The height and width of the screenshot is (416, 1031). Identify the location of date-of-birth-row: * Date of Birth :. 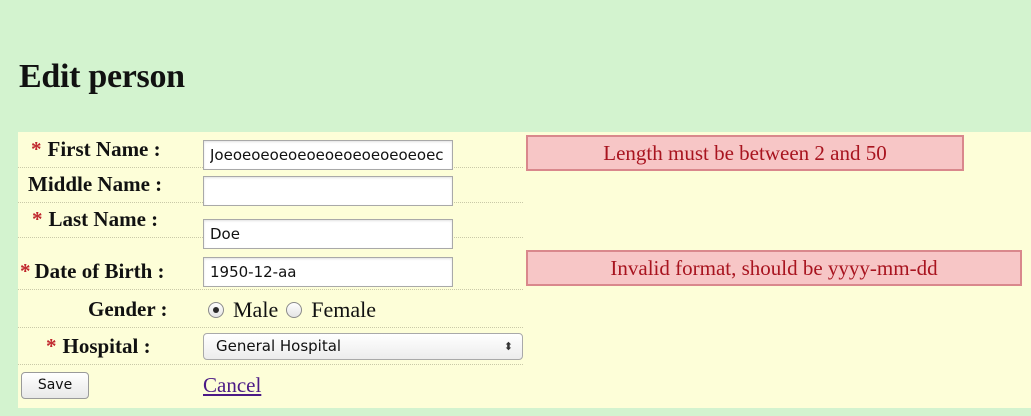
(270, 272).